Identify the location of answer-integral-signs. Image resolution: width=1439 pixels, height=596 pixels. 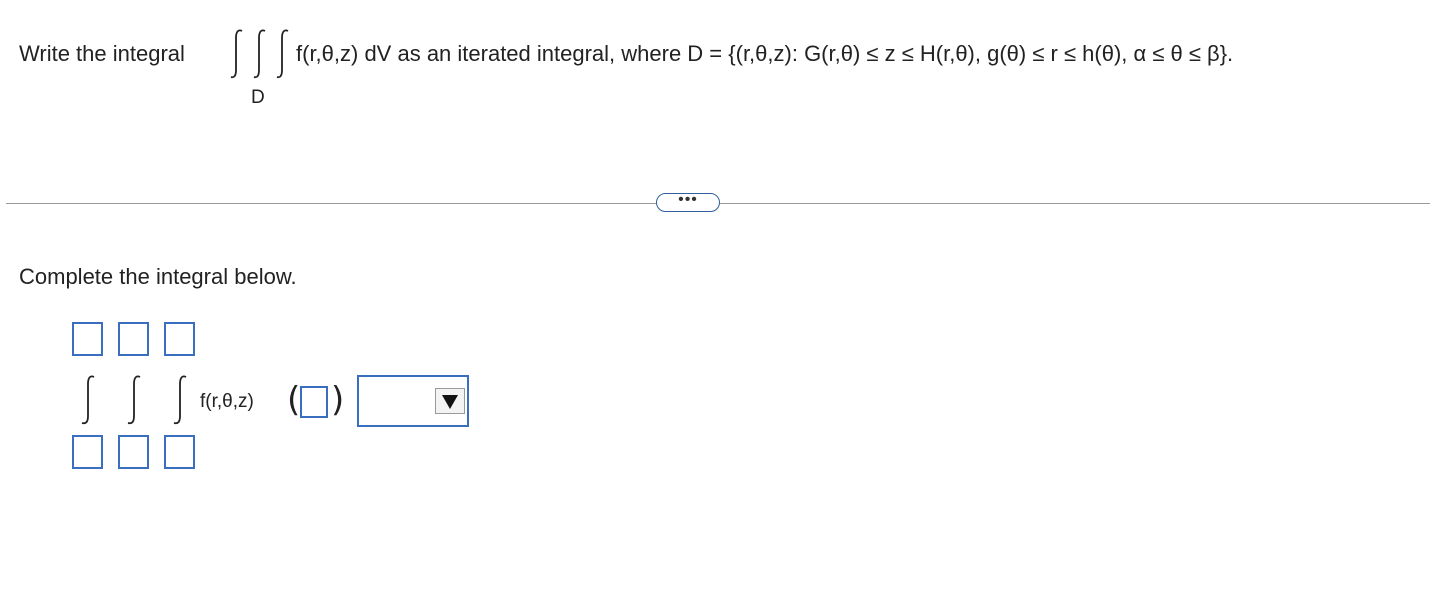
(136, 400).